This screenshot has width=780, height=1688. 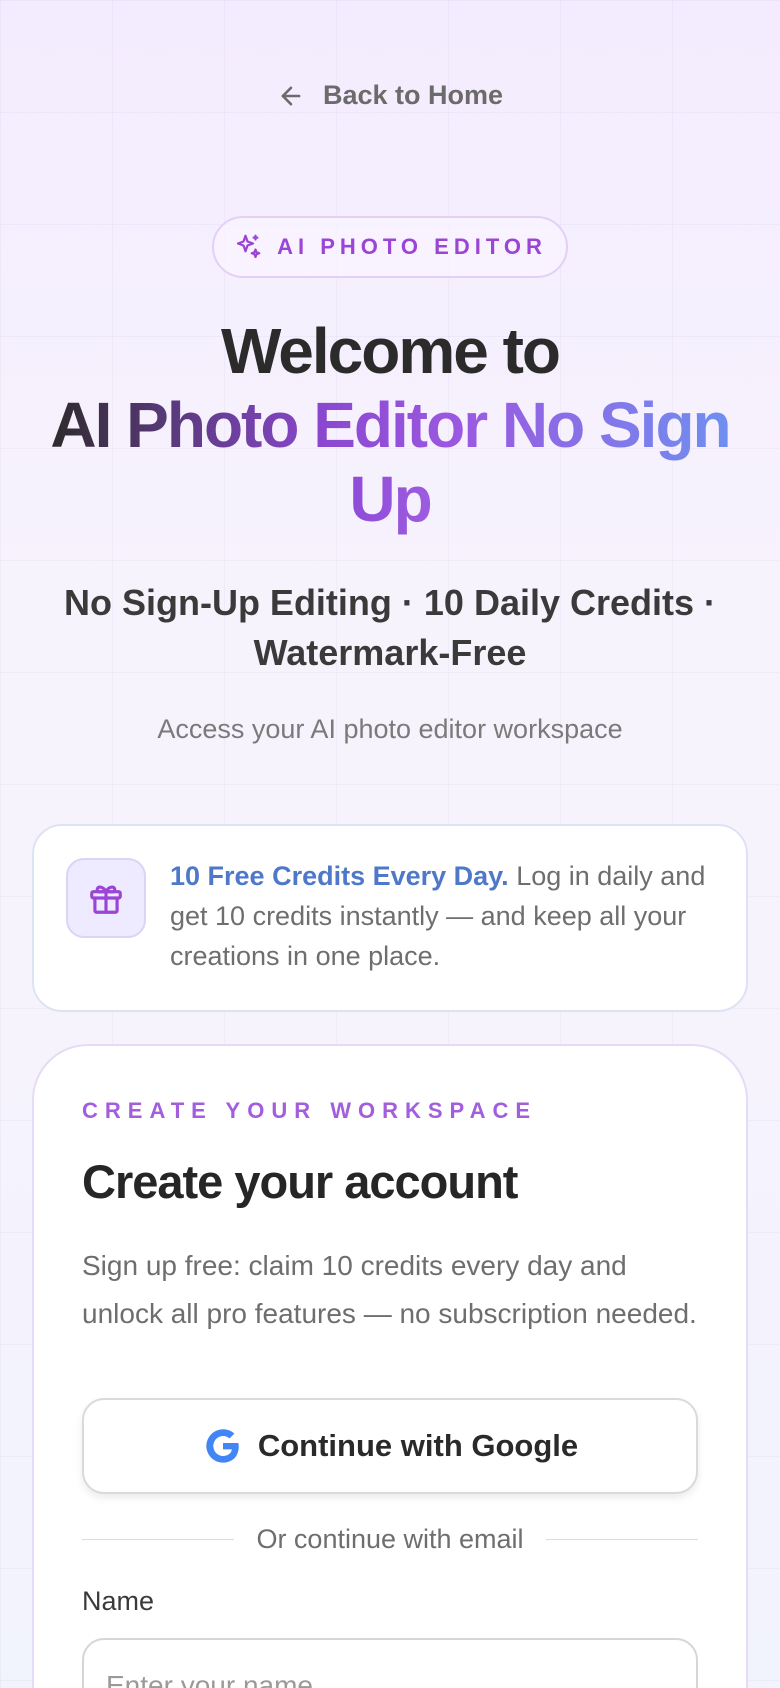 I want to click on back-to-home-label: Back to Home, so click(x=413, y=95).